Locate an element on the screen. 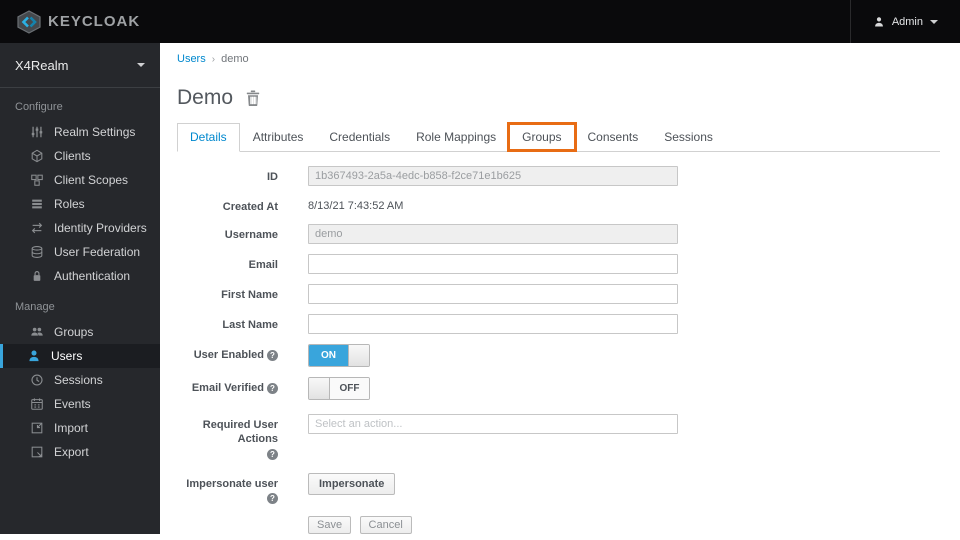 The width and height of the screenshot is (960, 540). admin-label: Admin is located at coordinates (907, 21).